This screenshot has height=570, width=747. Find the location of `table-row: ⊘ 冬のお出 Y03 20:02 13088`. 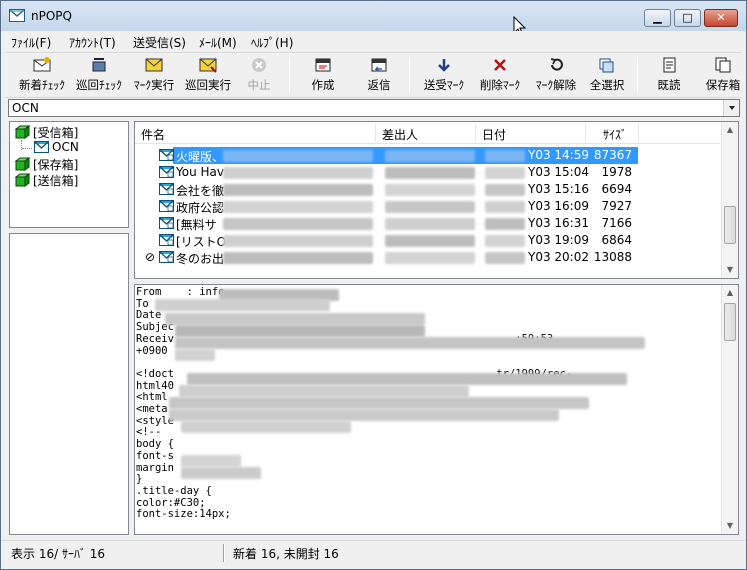

table-row: ⊘ 冬のお出 Y03 20:02 13088 is located at coordinates (427, 257).